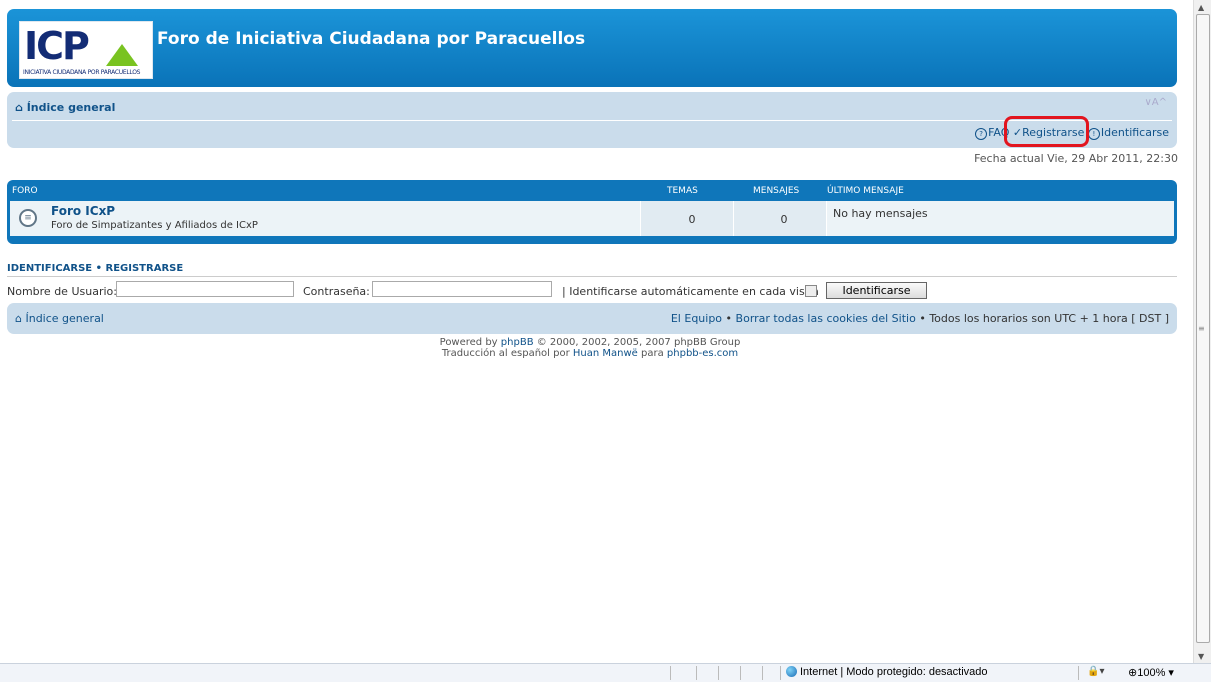  Describe the element at coordinates (729, 318) in the screenshot. I see `footer-sep: •` at that location.